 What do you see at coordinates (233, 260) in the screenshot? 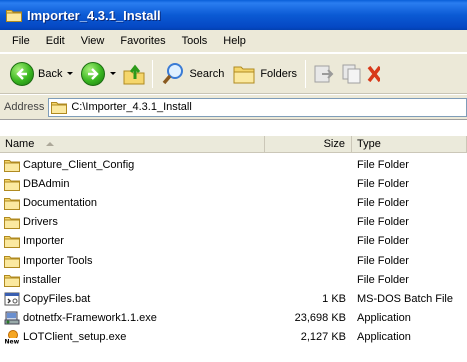
I see `list-item: Importer Tools File Folder` at bounding box center [233, 260].